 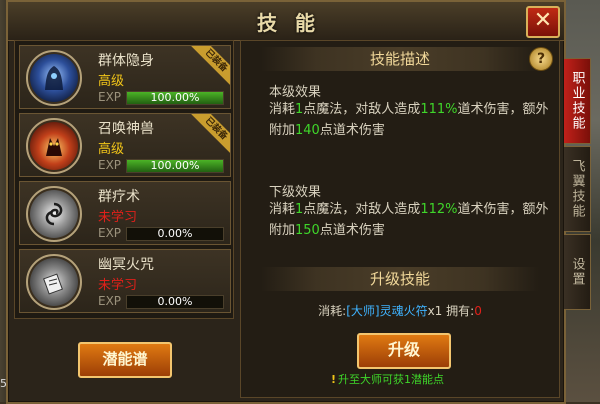 I want to click on skill-item-group-heal: 群疗术 未学习 EXP 0.00%, so click(x=125, y=213).